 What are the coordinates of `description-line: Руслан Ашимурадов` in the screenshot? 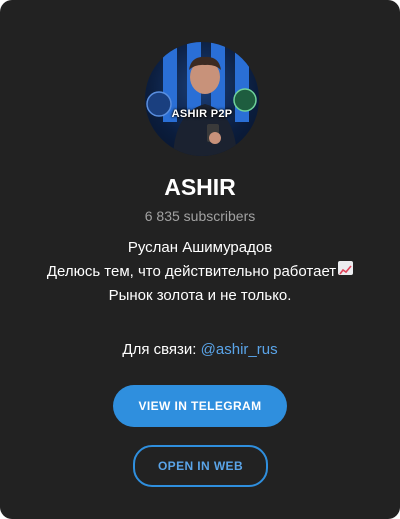 It's located at (200, 247).